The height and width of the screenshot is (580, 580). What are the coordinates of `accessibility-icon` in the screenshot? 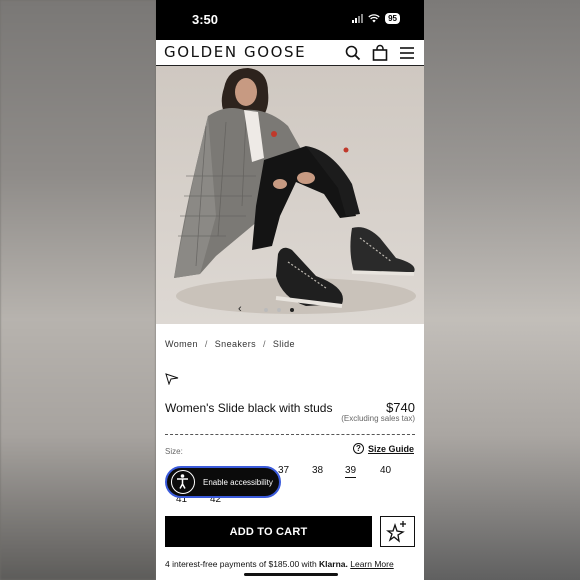 It's located at (183, 482).